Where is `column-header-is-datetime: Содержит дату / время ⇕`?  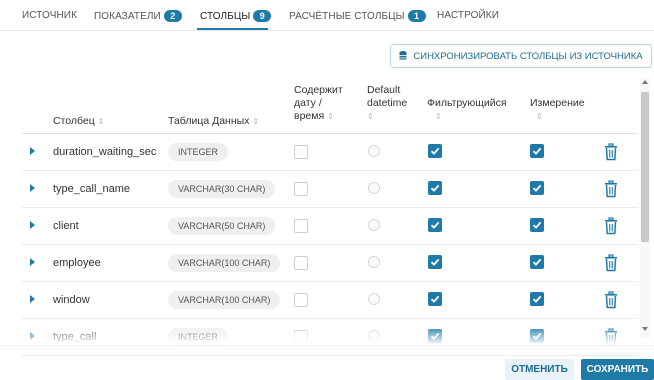
column-header-is-datetime: Содержит дату / время ⇕ is located at coordinates (318, 103).